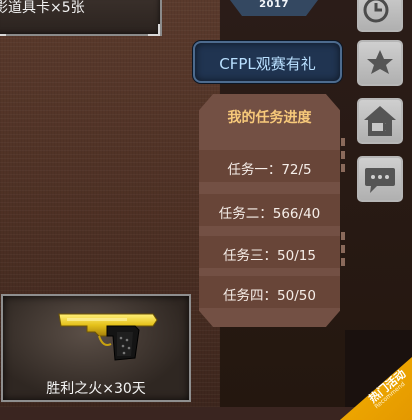 This screenshot has width=412, height=420. I want to click on chat-icon, so click(380, 180).